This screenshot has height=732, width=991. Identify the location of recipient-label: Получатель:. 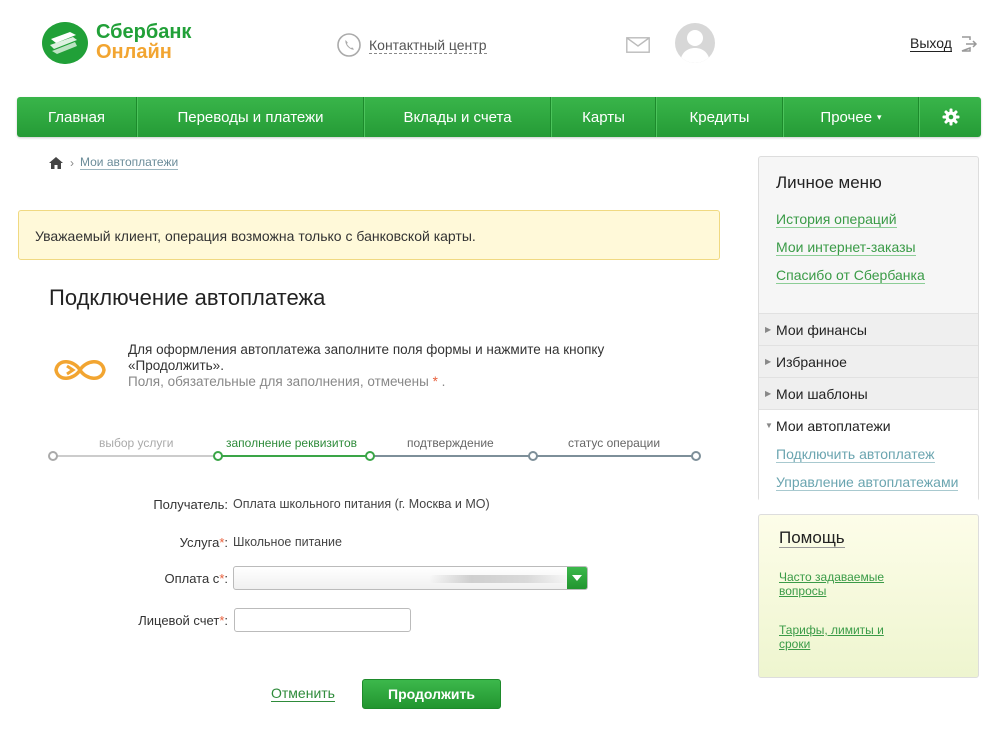
(190, 504).